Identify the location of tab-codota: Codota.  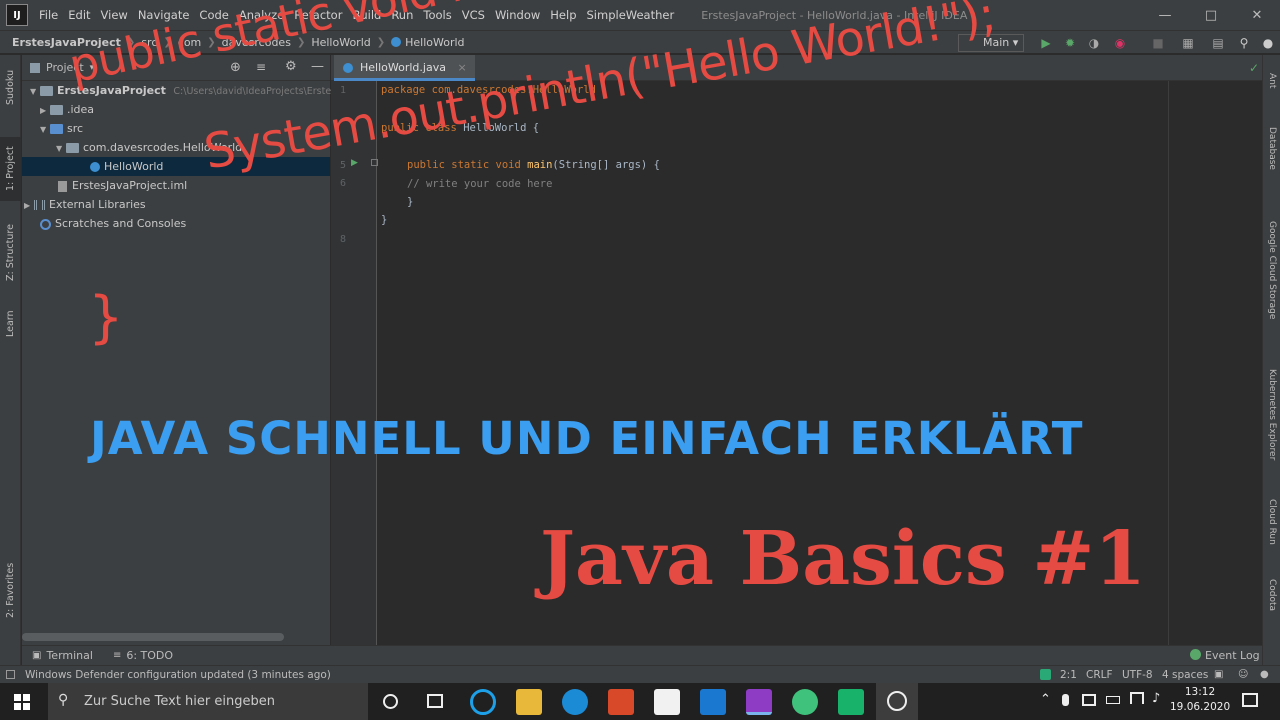
(1271, 595).